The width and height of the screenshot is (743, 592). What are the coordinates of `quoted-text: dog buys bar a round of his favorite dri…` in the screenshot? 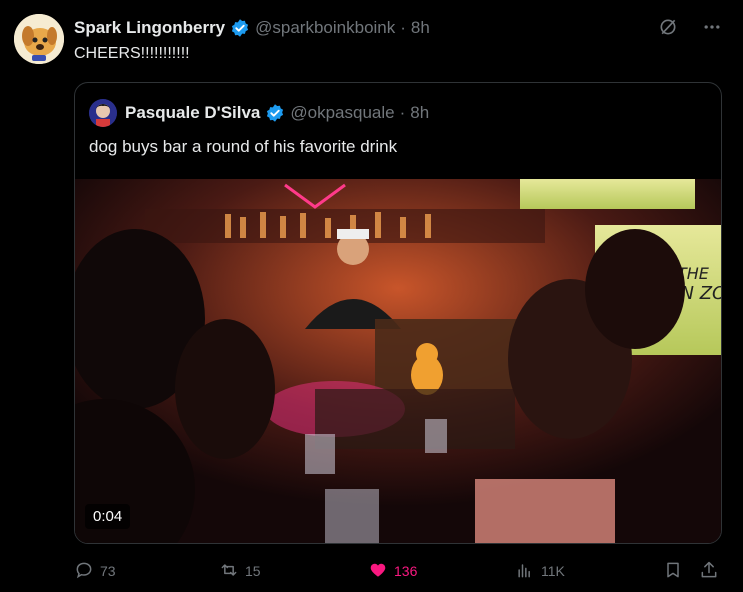 It's located at (243, 146).